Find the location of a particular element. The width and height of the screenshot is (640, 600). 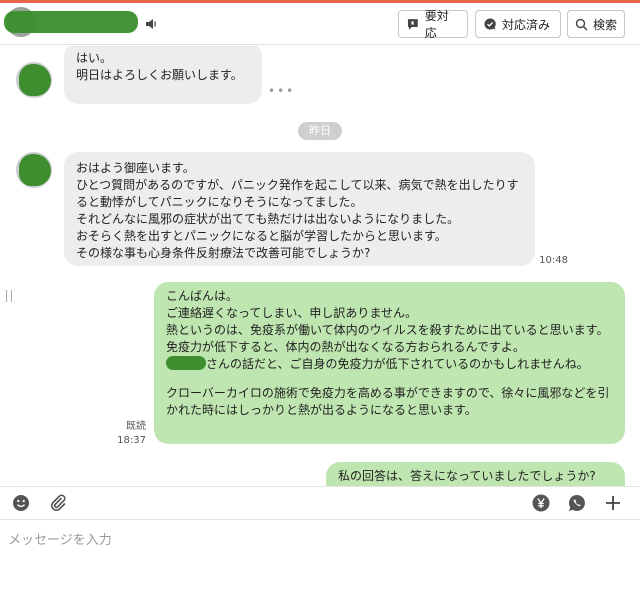

chat-header: 要対応 対応済み 検索 is located at coordinates (320, 24).